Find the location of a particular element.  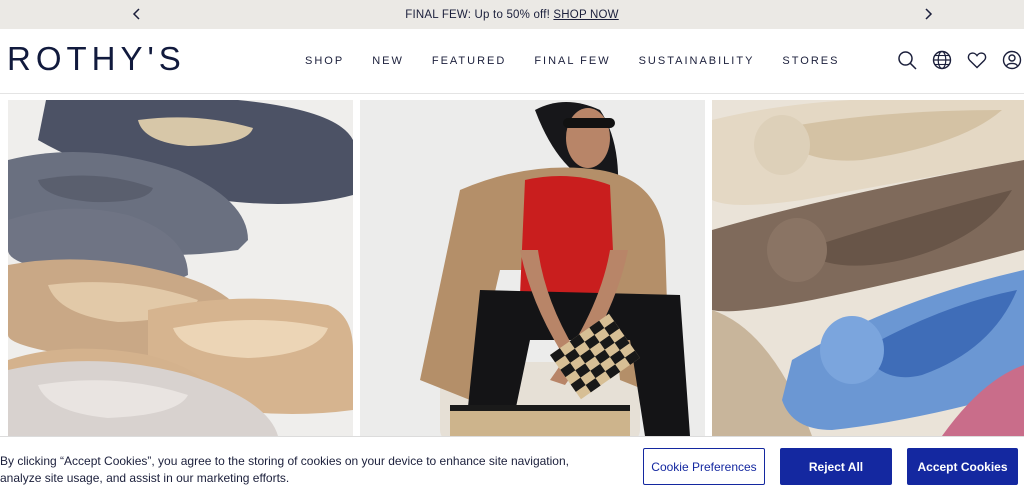

header-icons is located at coordinates (960, 60).